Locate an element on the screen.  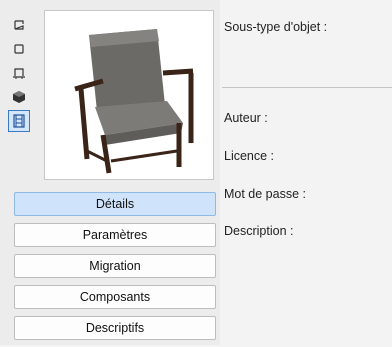
plan-symbol-icon is located at coordinates (19, 25).